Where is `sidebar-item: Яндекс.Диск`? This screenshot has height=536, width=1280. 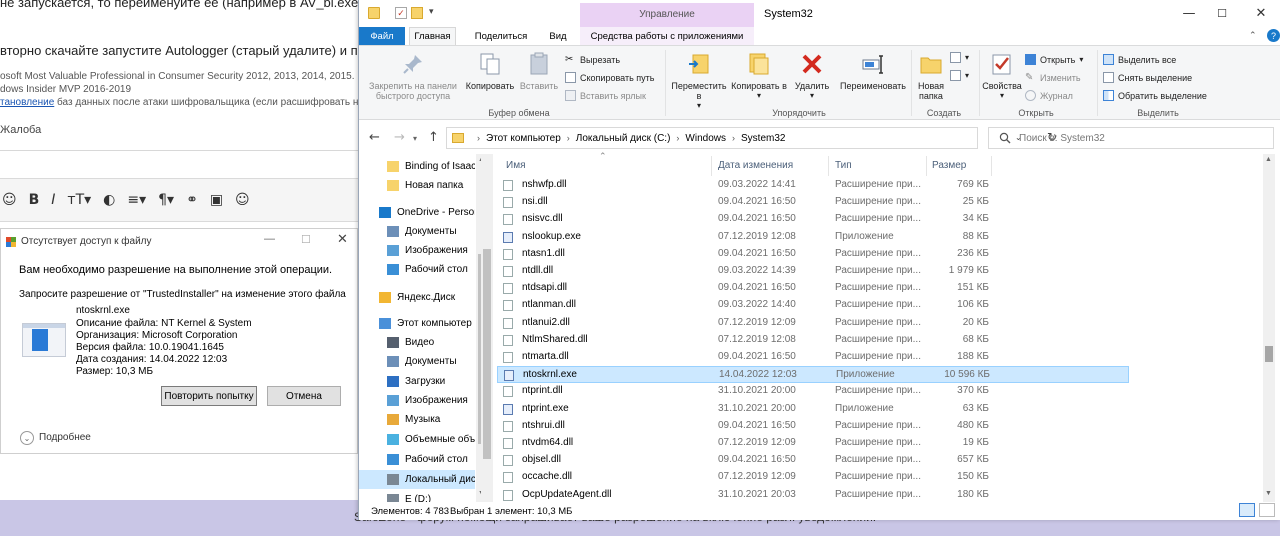 sidebar-item: Яндекс.Диск is located at coordinates (417, 297).